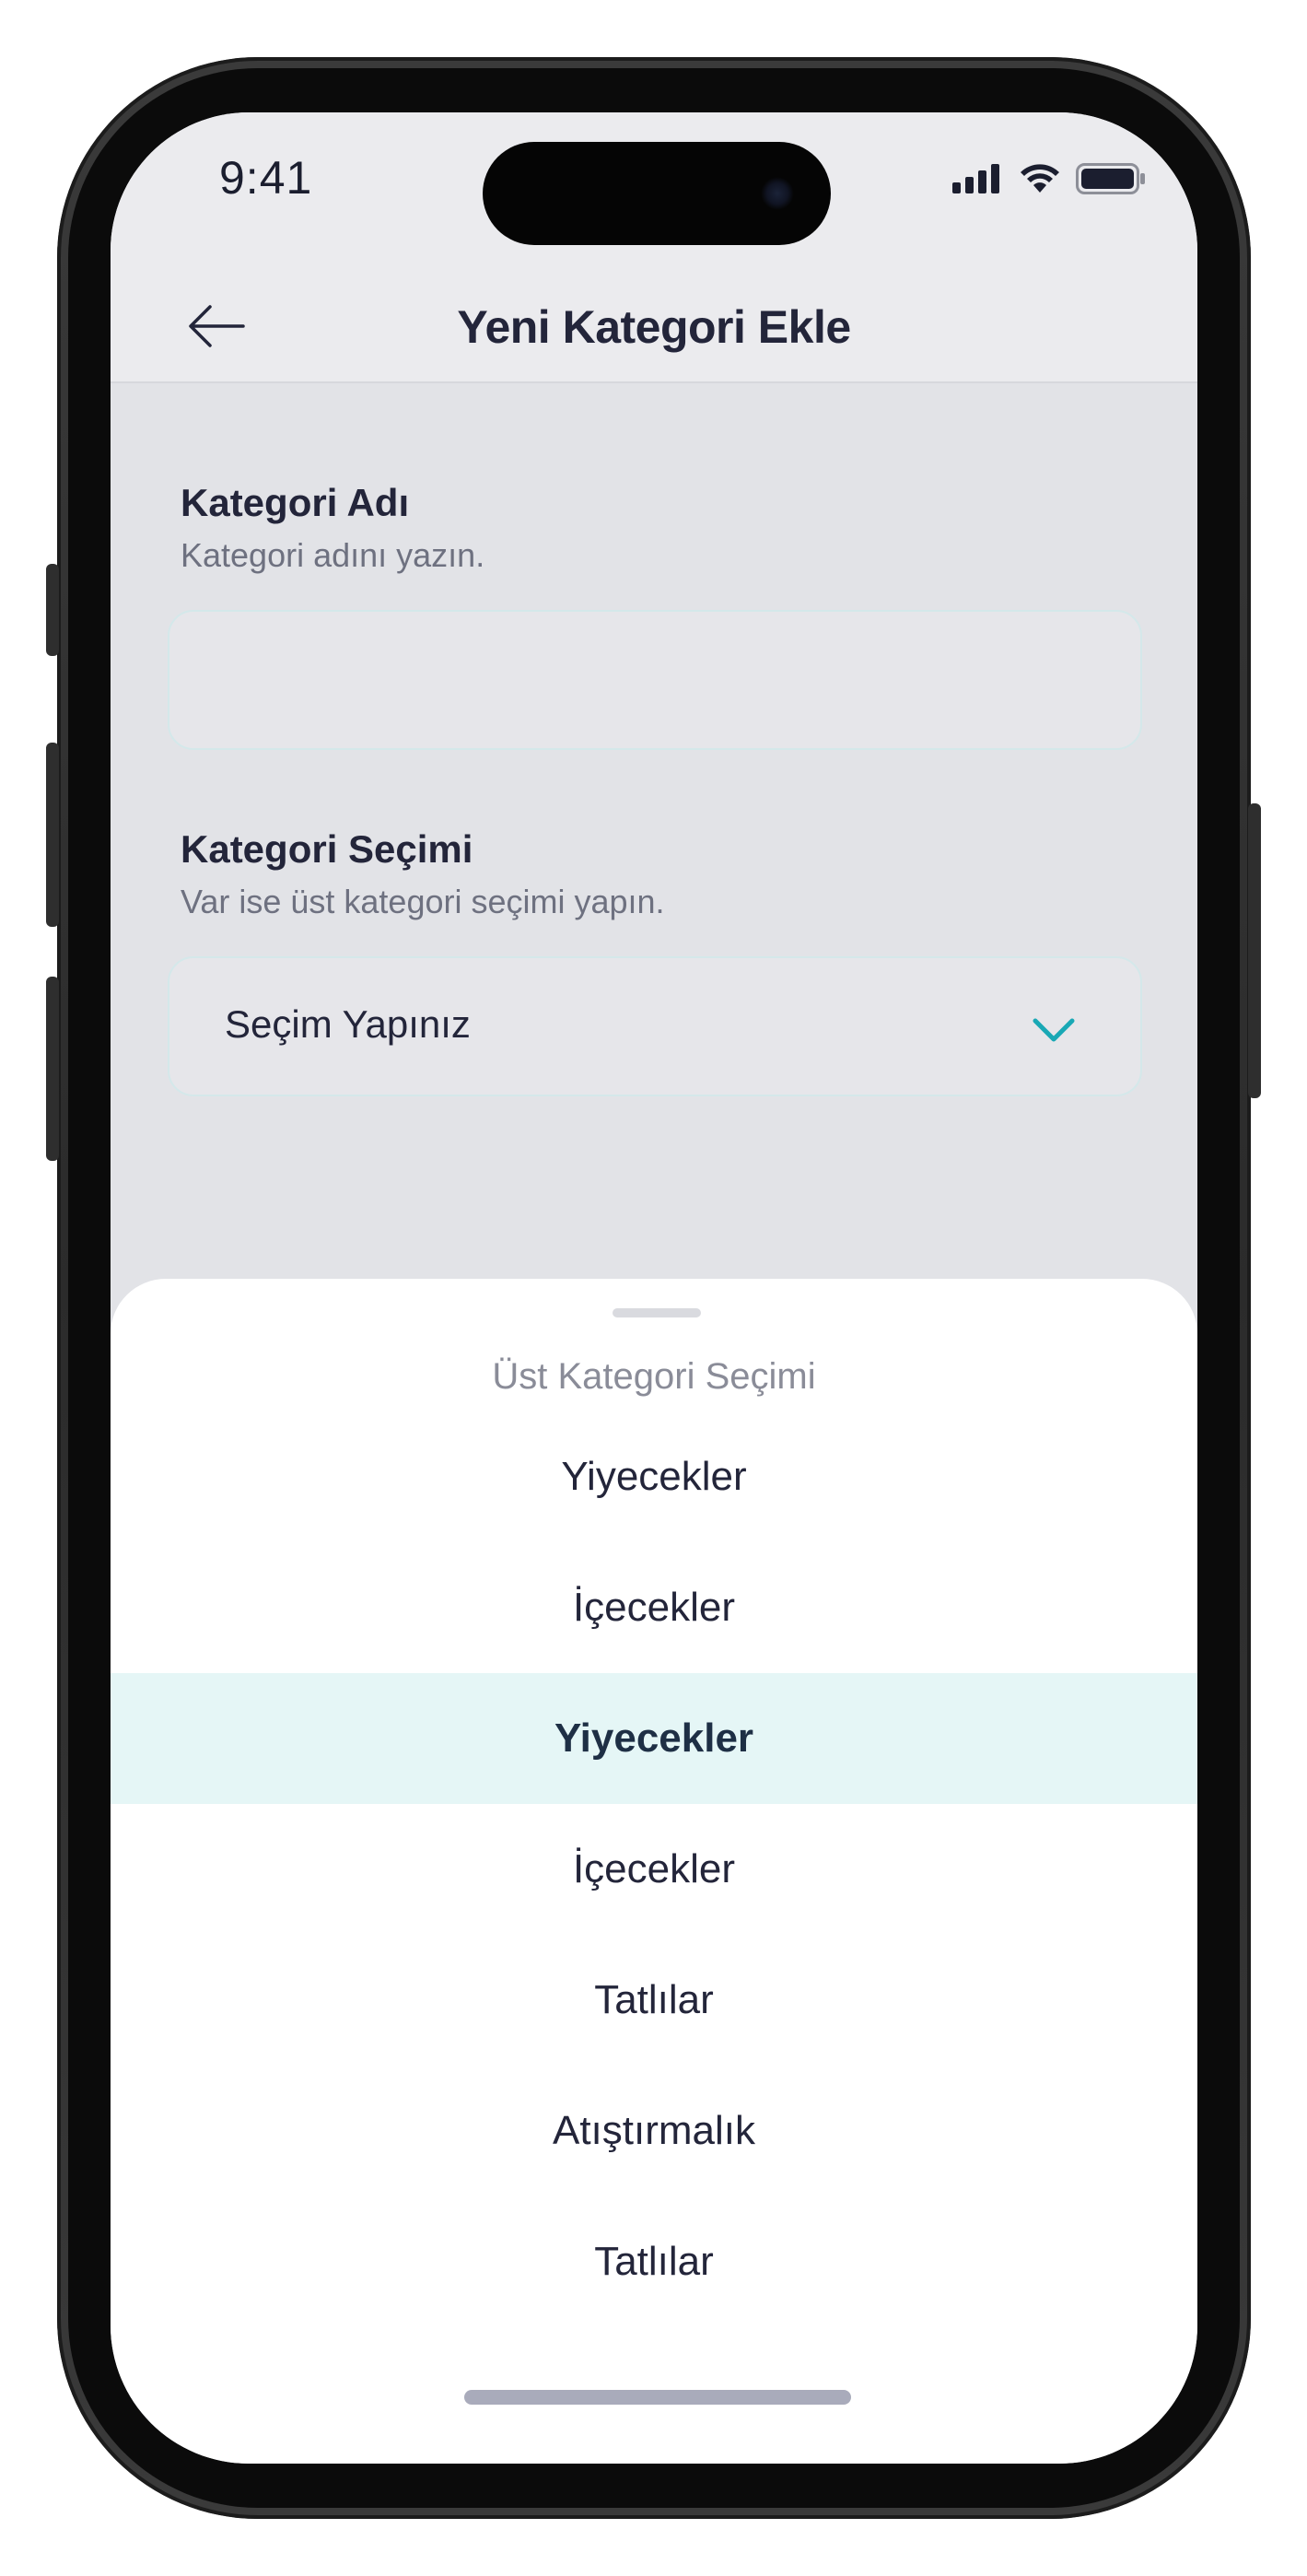 The width and height of the screenshot is (1307, 2576). Describe the element at coordinates (657, 1312) in the screenshot. I see `sheet-drag-handle` at that location.